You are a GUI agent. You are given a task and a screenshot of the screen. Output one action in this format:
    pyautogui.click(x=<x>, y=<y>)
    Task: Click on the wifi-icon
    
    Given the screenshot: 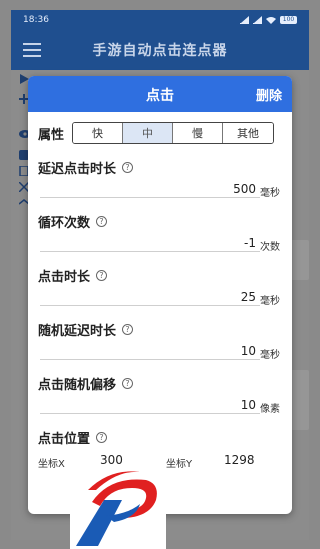 What is the action you would take?
    pyautogui.click(x=271, y=20)
    